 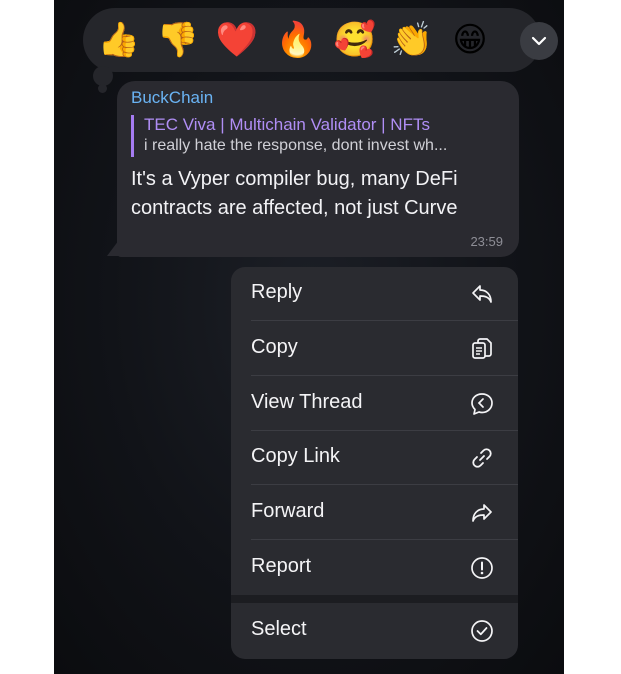 What do you see at coordinates (482, 294) in the screenshot?
I see `reply-icon` at bounding box center [482, 294].